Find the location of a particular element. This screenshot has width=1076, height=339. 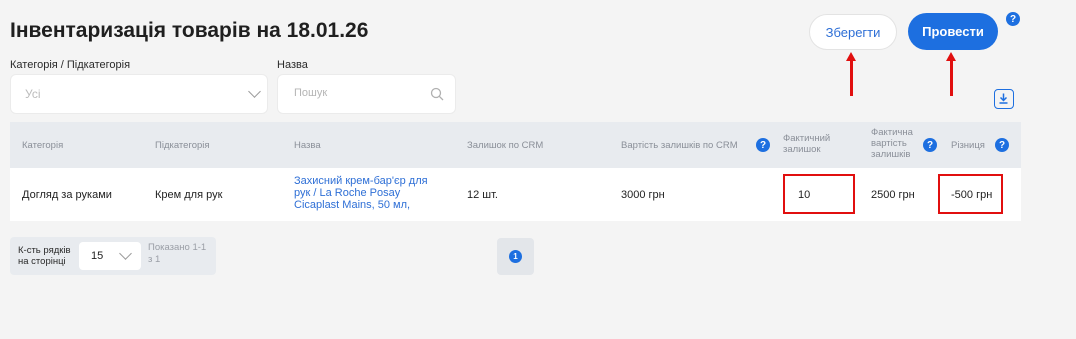

category-select: Усі is located at coordinates (139, 94).